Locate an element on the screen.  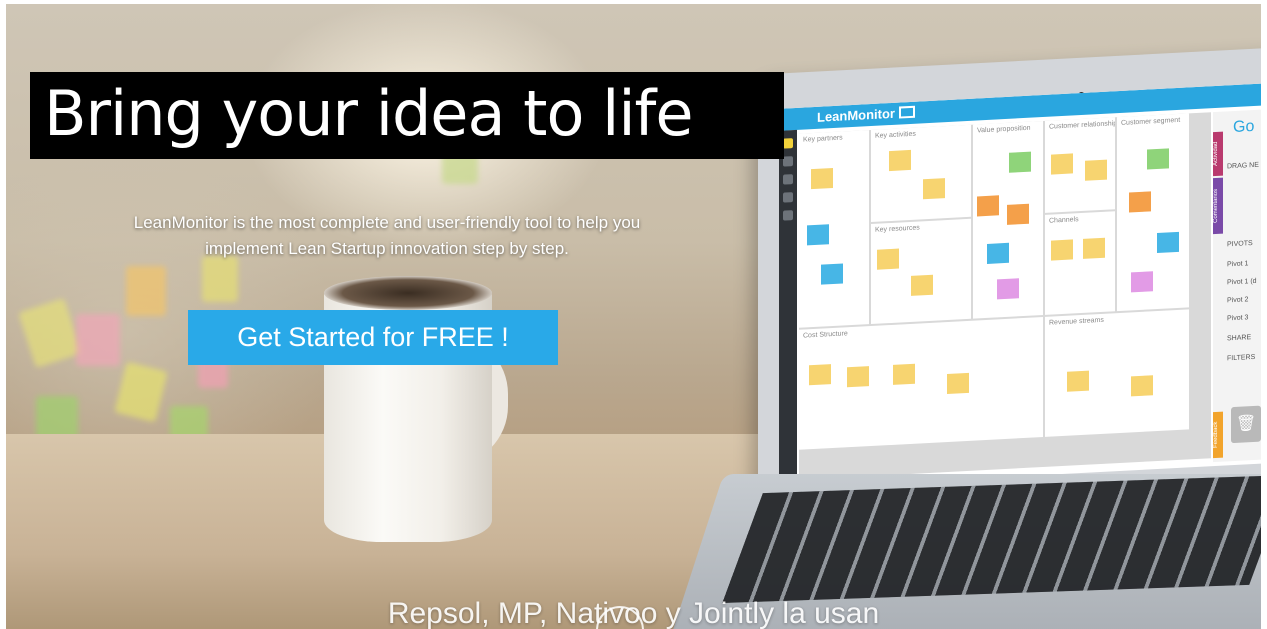
block-label: Revenue streams is located at coordinates (1076, 321).